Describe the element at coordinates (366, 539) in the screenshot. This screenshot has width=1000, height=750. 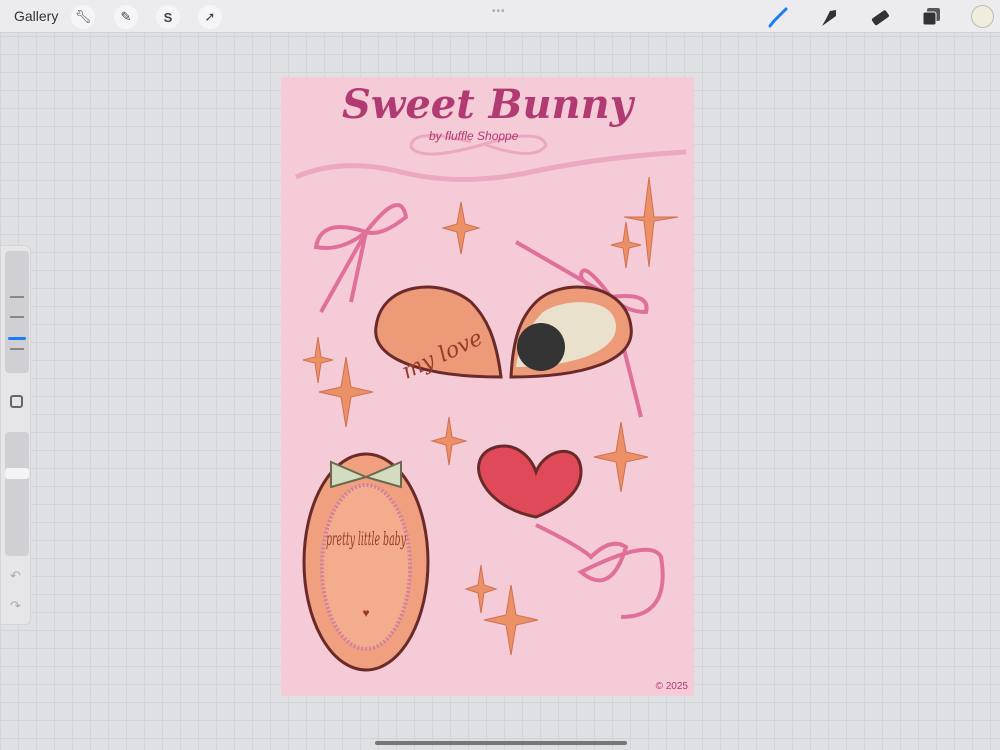
I see `mirror-text: pretty little baby` at that location.